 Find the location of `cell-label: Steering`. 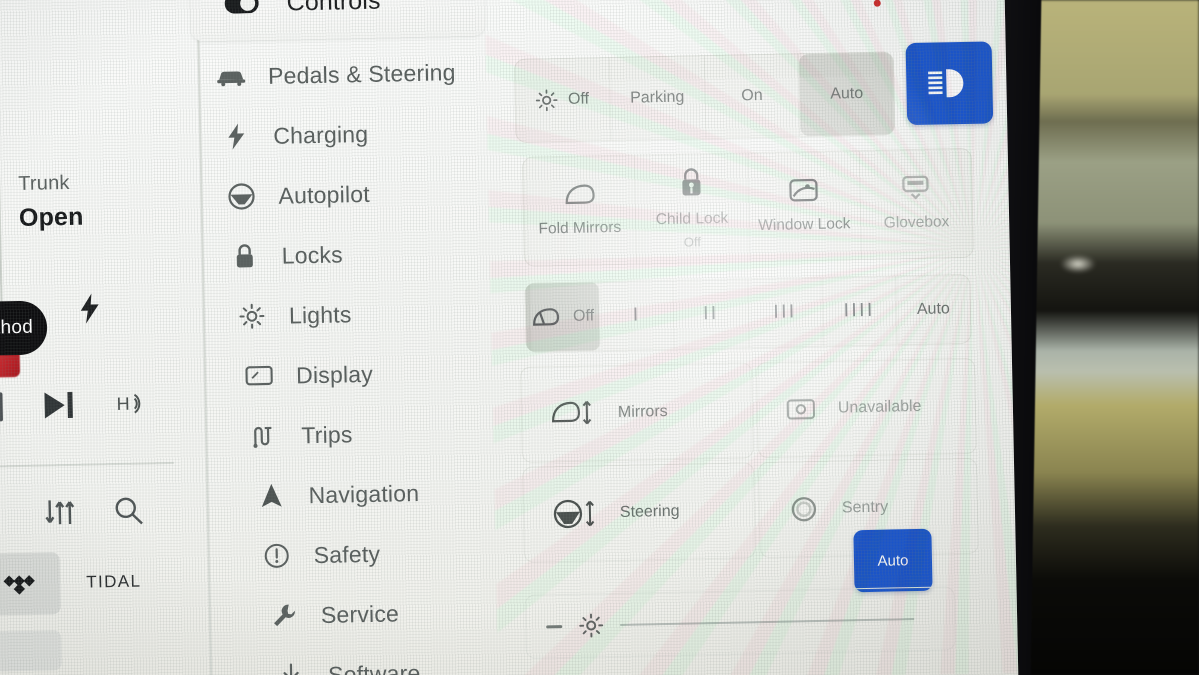

cell-label: Steering is located at coordinates (649, 511).